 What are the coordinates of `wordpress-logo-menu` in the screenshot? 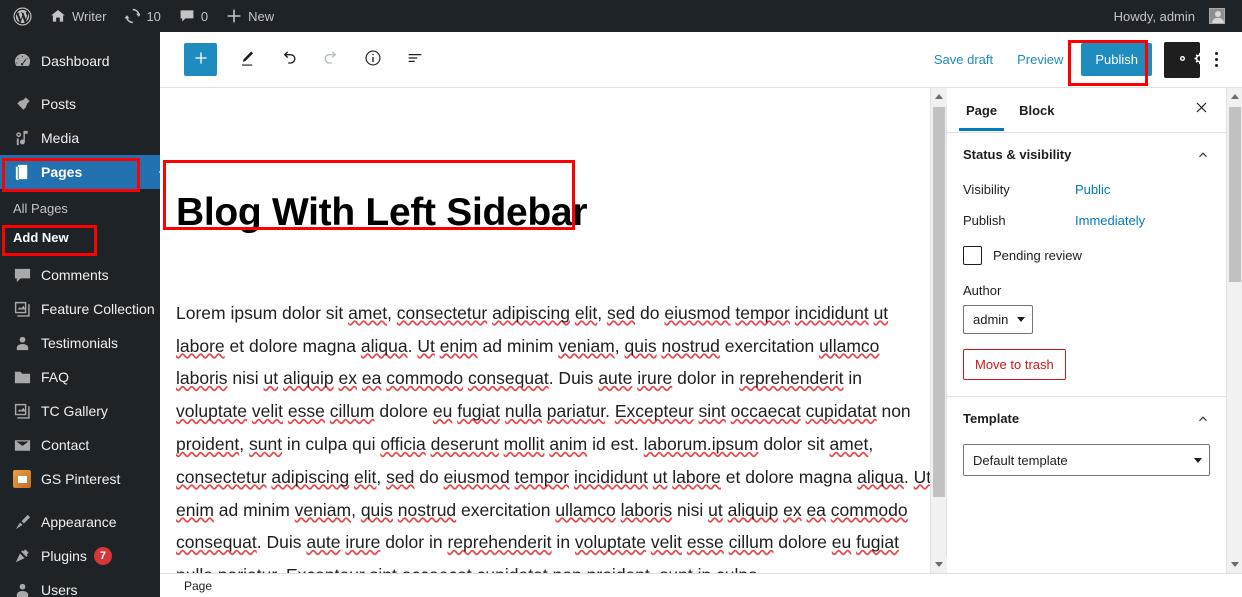 It's located at (22, 16).